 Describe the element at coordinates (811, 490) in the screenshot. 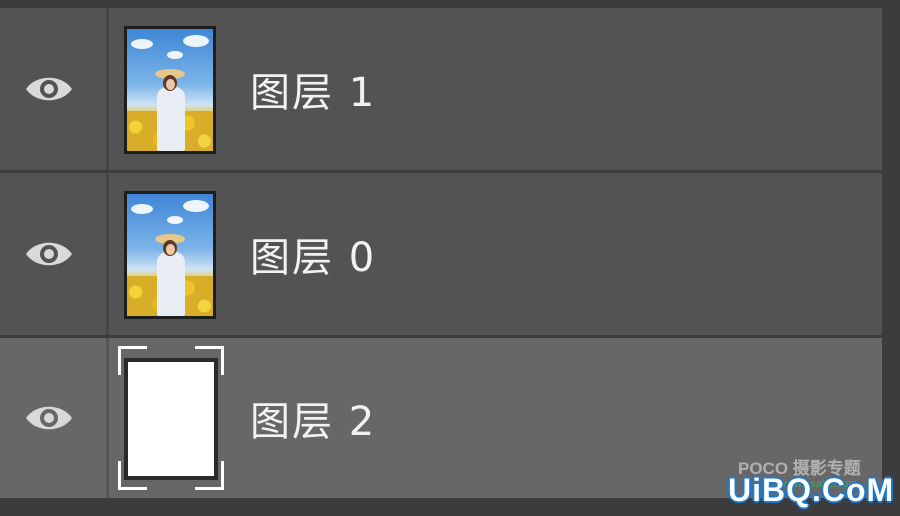

I see `watermark-site: UiBQ.CoM` at that location.